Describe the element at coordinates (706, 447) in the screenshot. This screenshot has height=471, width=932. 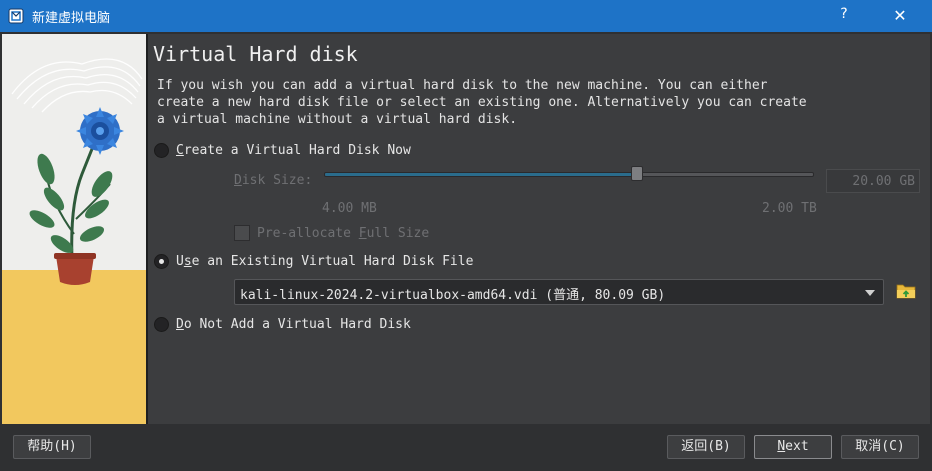
I see `back-button: 返回(B)` at that location.